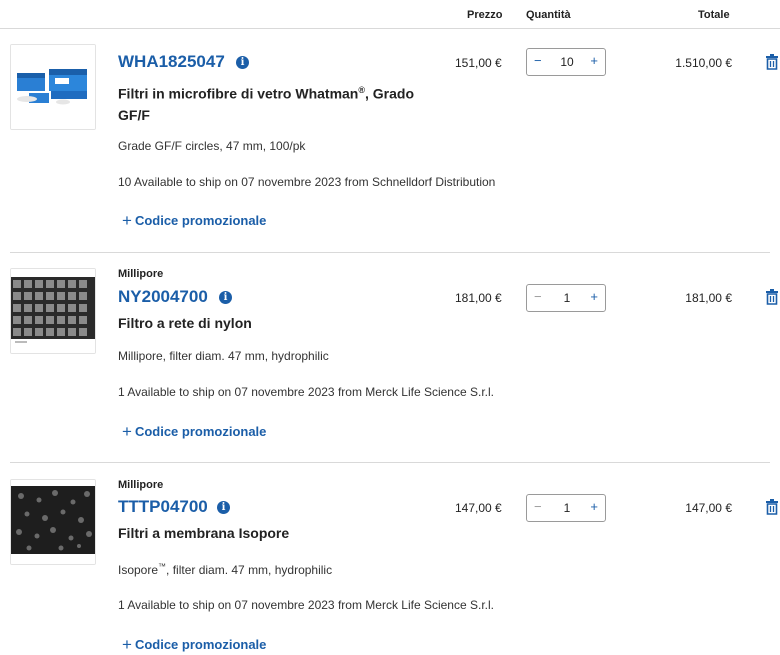 The width and height of the screenshot is (780, 655). Describe the element at coordinates (138, 570) in the screenshot. I see `product-description-text: Isopore` at that location.